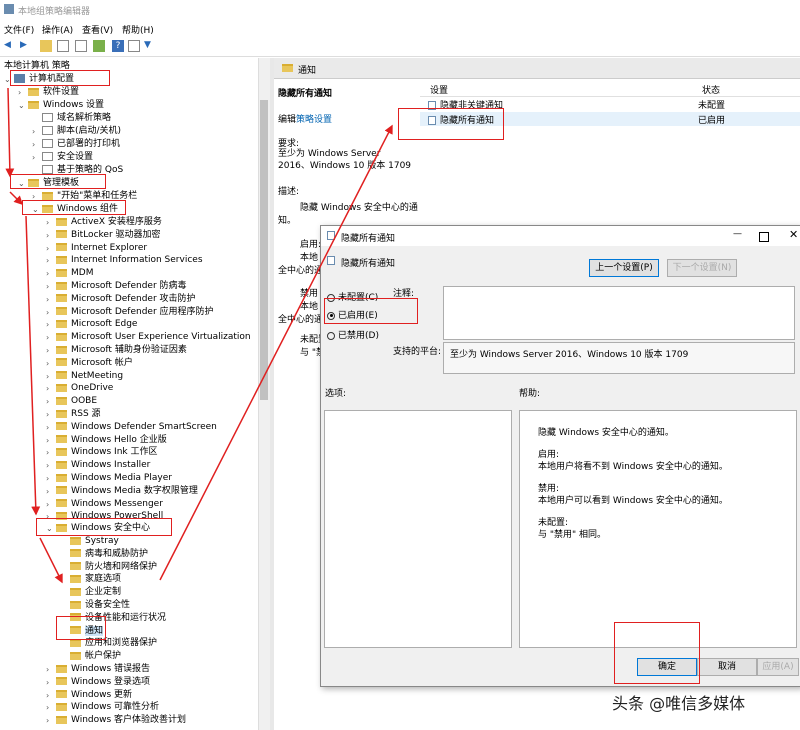 The image size is (800, 730). Describe the element at coordinates (679, 703) in the screenshot. I see `watermark: 头条 @唯信多媒体` at that location.